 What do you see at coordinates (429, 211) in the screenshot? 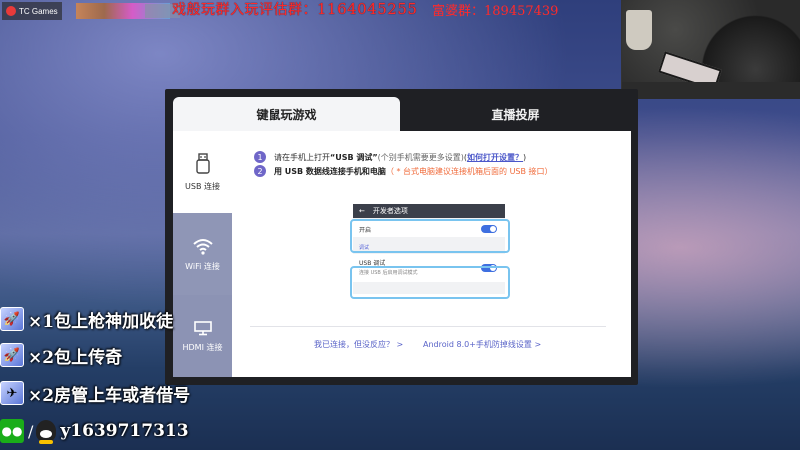
I see `mock-header: ← 开发者选项` at bounding box center [429, 211].